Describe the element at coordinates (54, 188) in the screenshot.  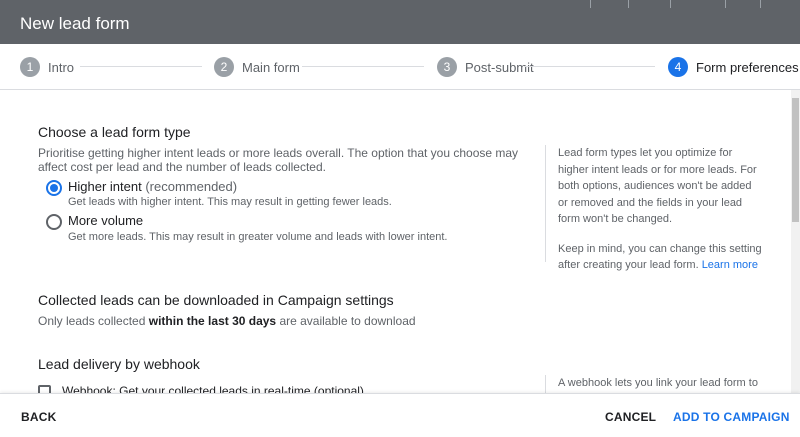
I see `higher-intent-radio` at that location.